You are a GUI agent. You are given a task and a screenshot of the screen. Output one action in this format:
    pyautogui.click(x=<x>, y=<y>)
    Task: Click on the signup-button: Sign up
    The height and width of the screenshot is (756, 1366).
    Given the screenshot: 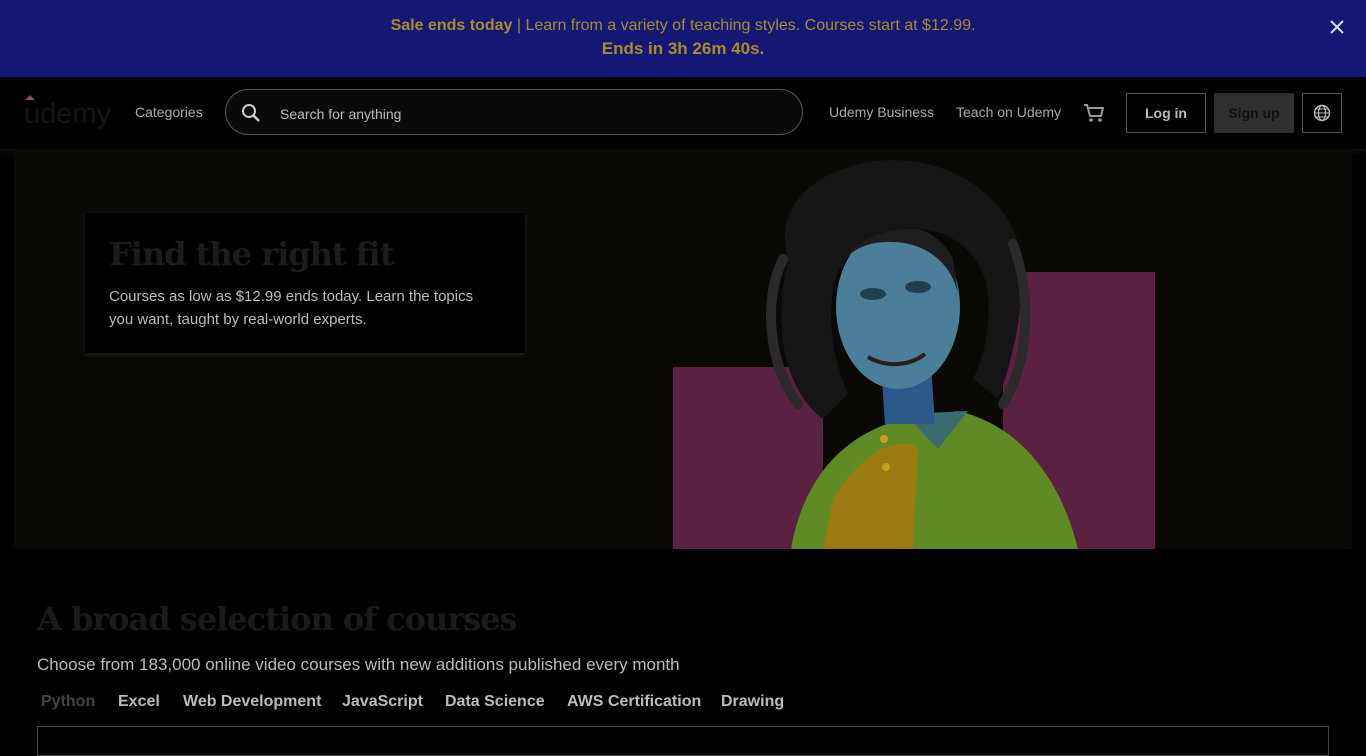 What is the action you would take?
    pyautogui.click(x=1254, y=113)
    